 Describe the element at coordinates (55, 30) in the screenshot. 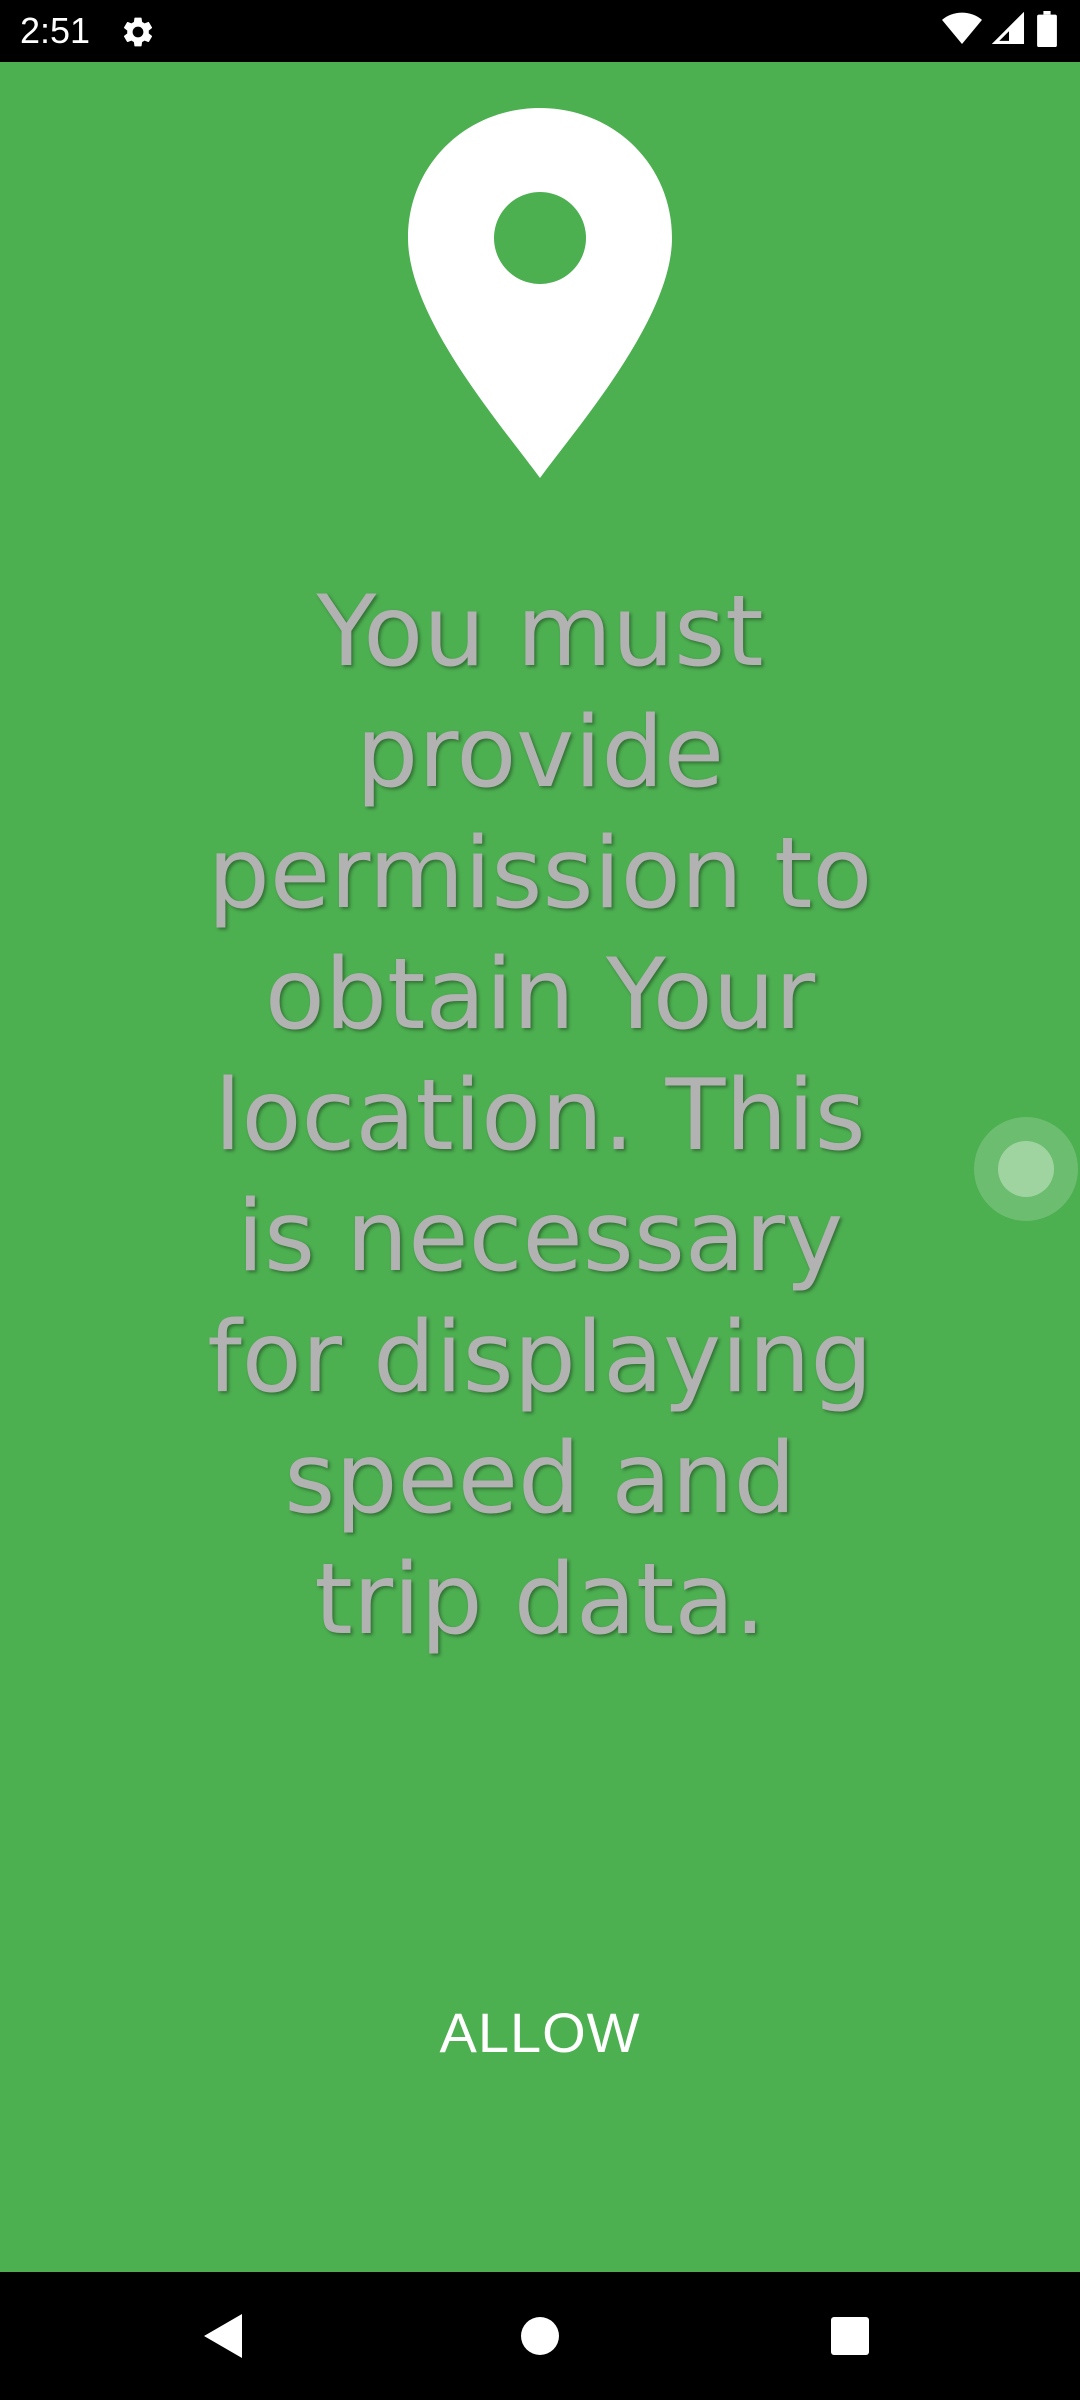

I see `status-time: 2:51` at that location.